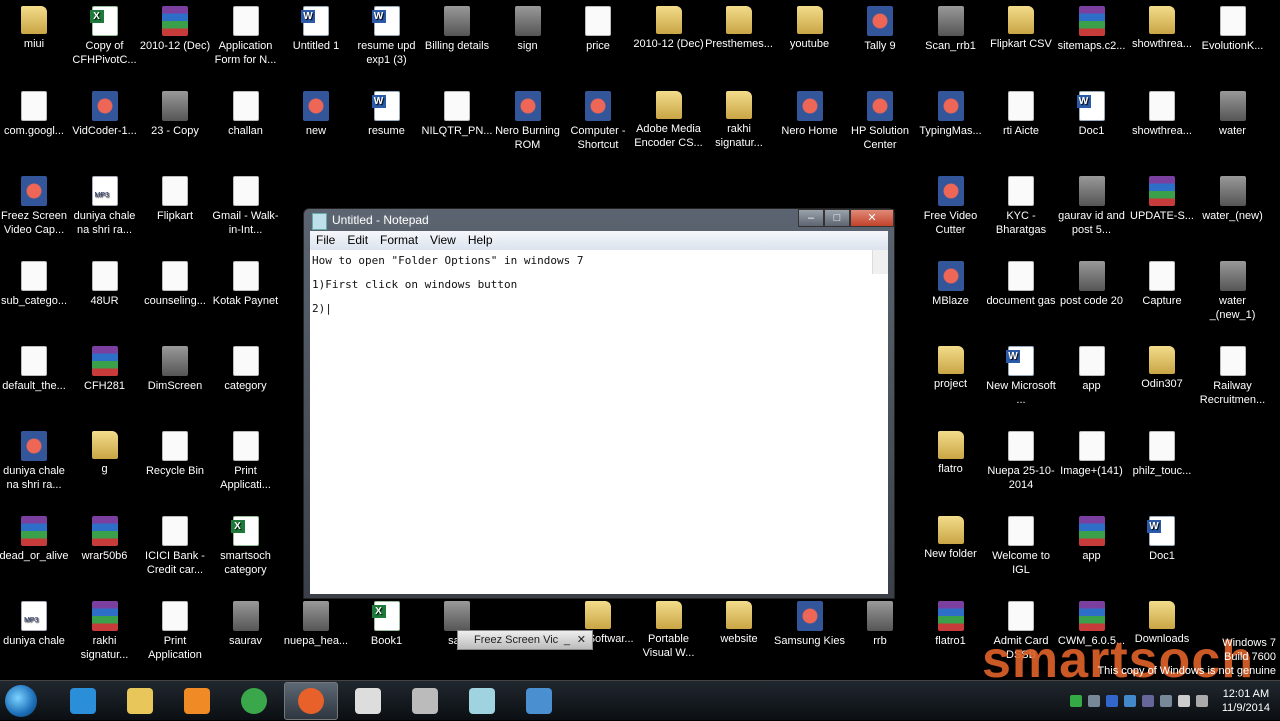 This screenshot has height=721, width=1280. I want to click on desktop-icon: Kotak Paynet, so click(246, 281).